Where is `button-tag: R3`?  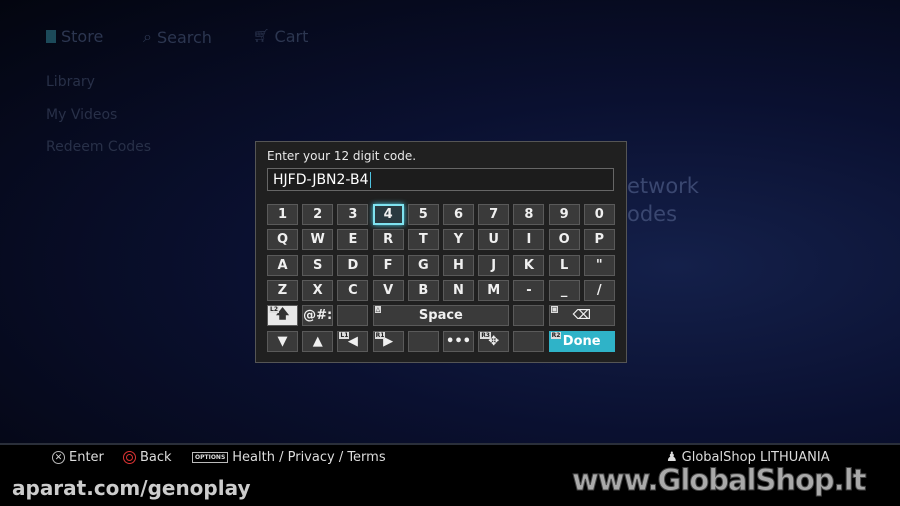
button-tag: R3 is located at coordinates (485, 335).